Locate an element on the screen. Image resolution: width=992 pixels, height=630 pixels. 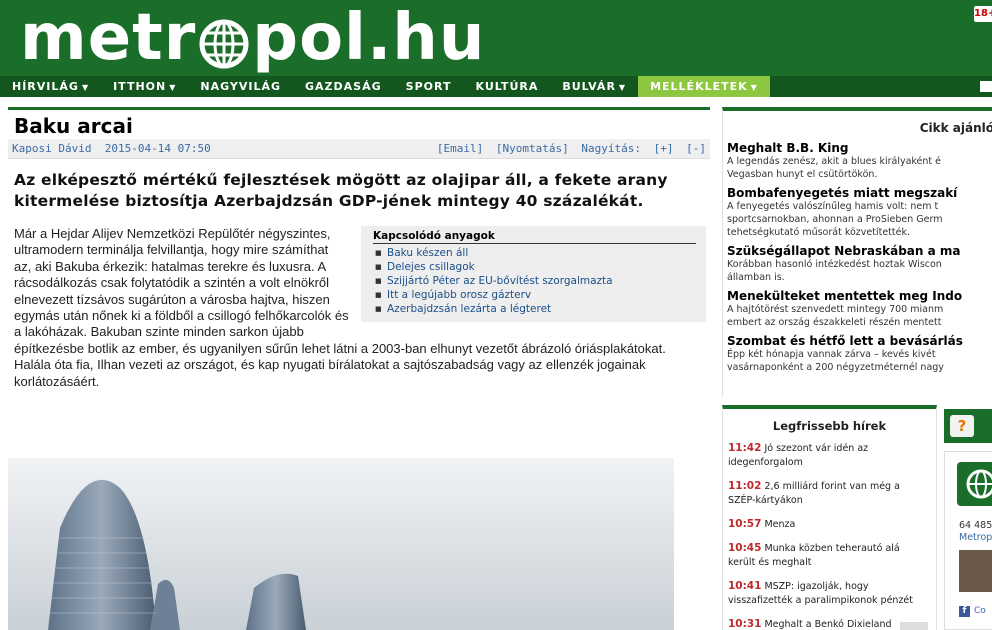
article-date: 2015-04-14 07:50 is located at coordinates (157, 148).